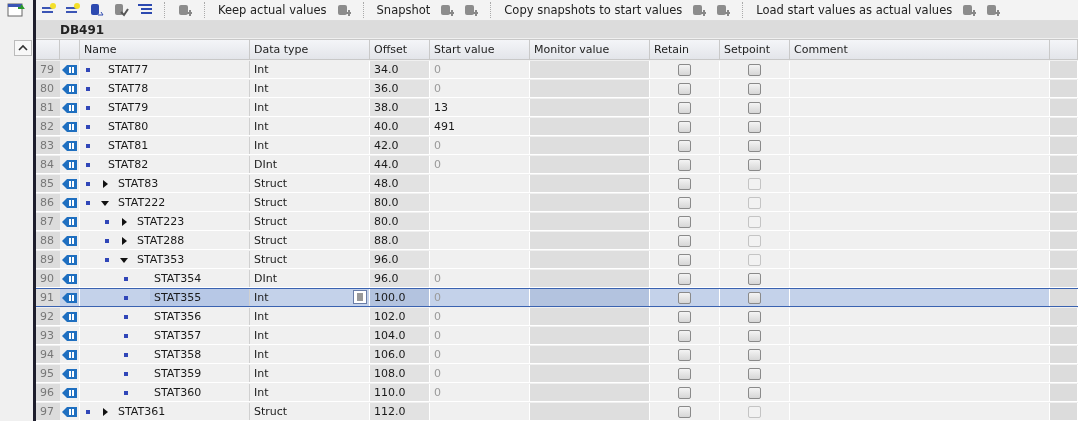 The width and height of the screenshot is (1078, 421). I want to click on column-header: Monitor value, so click(590, 49).